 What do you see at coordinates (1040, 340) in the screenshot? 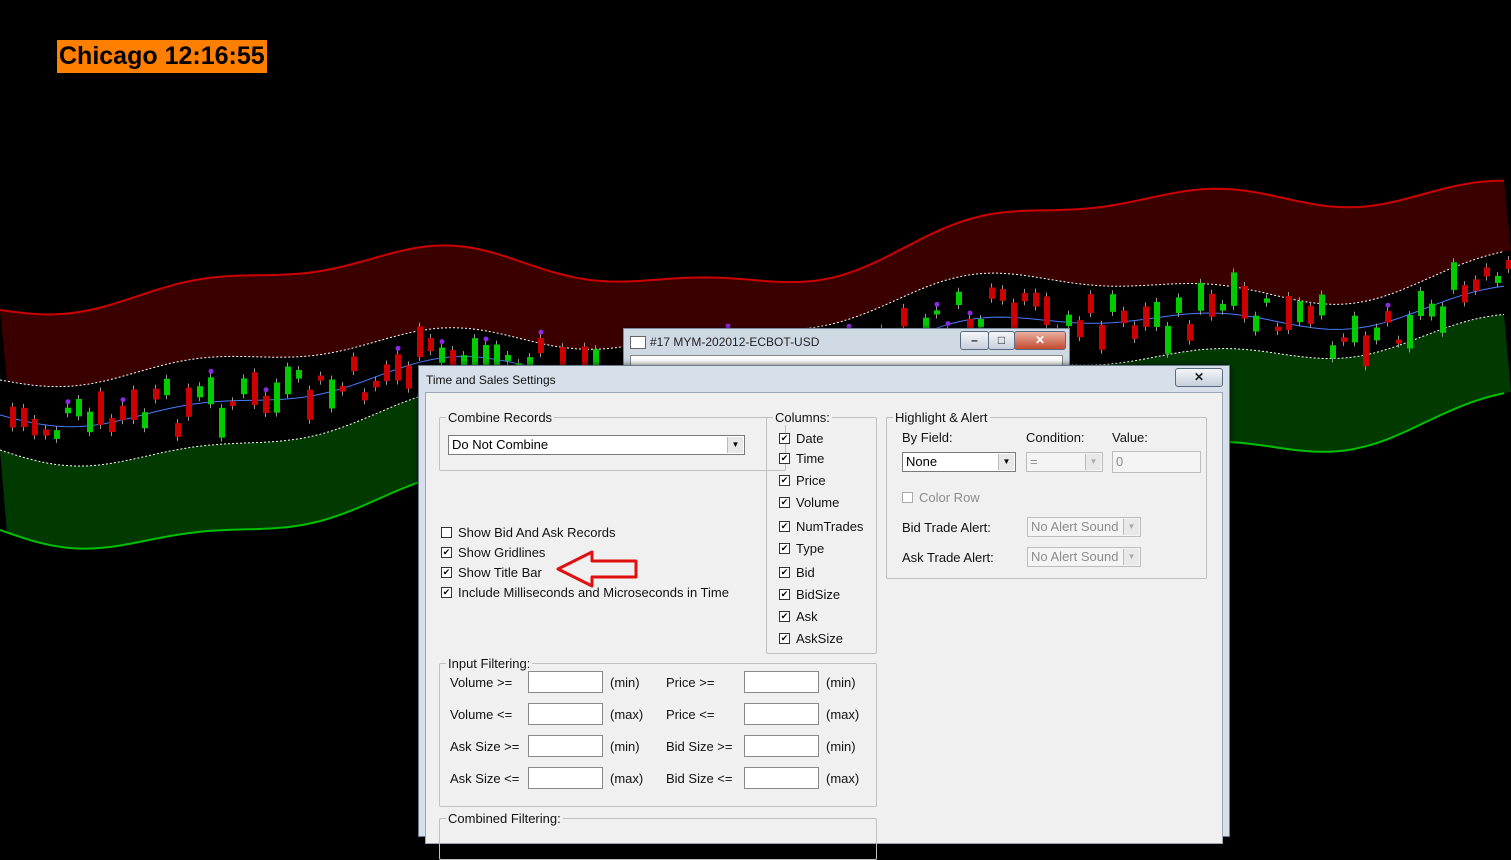
I see `close-button: ✕` at bounding box center [1040, 340].